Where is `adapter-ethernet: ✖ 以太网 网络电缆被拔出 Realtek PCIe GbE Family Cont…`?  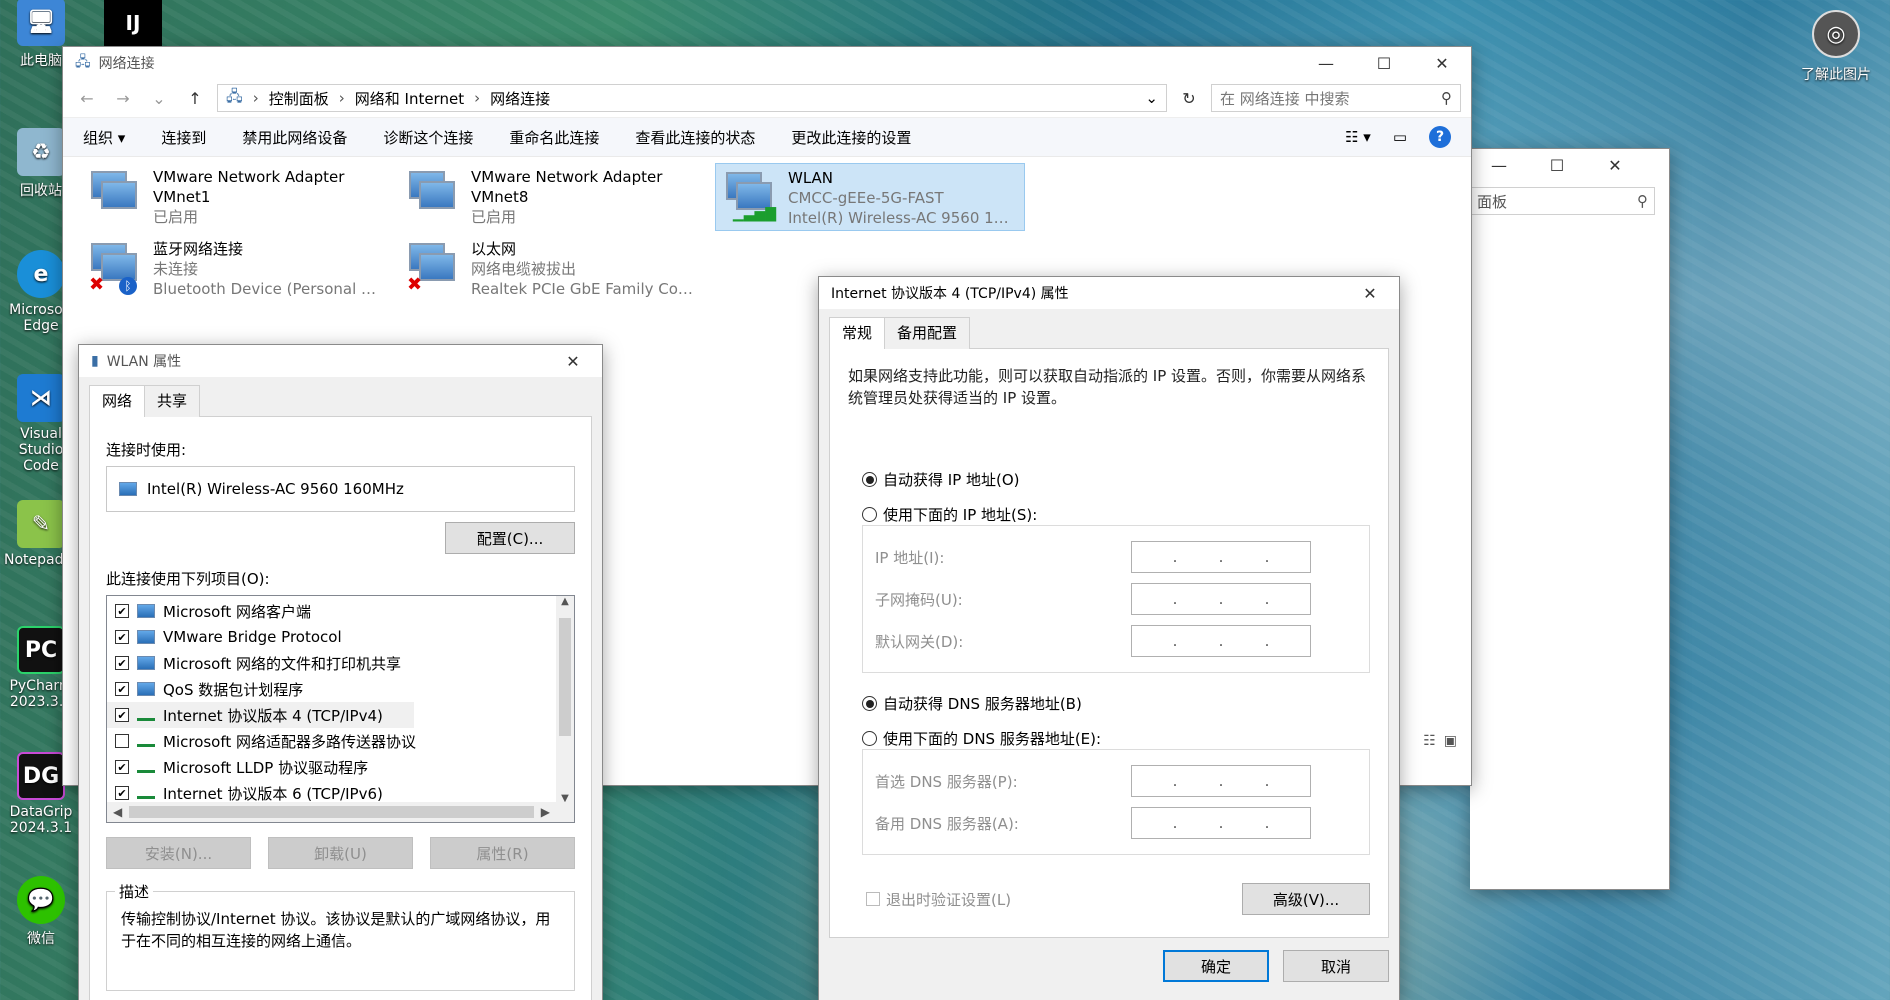 adapter-ethernet: ✖ 以太网 网络电缆被拔出 Realtek PCIe GbE Family Cont… is located at coordinates (554, 269).